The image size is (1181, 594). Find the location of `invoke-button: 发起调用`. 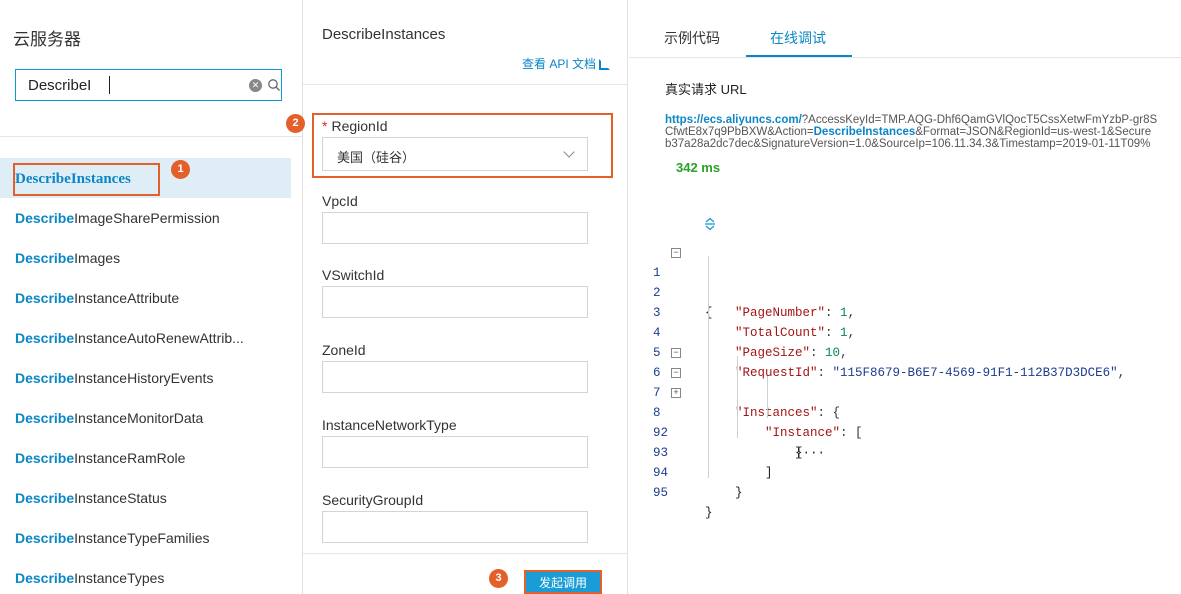

invoke-button: 发起调用 is located at coordinates (563, 582).